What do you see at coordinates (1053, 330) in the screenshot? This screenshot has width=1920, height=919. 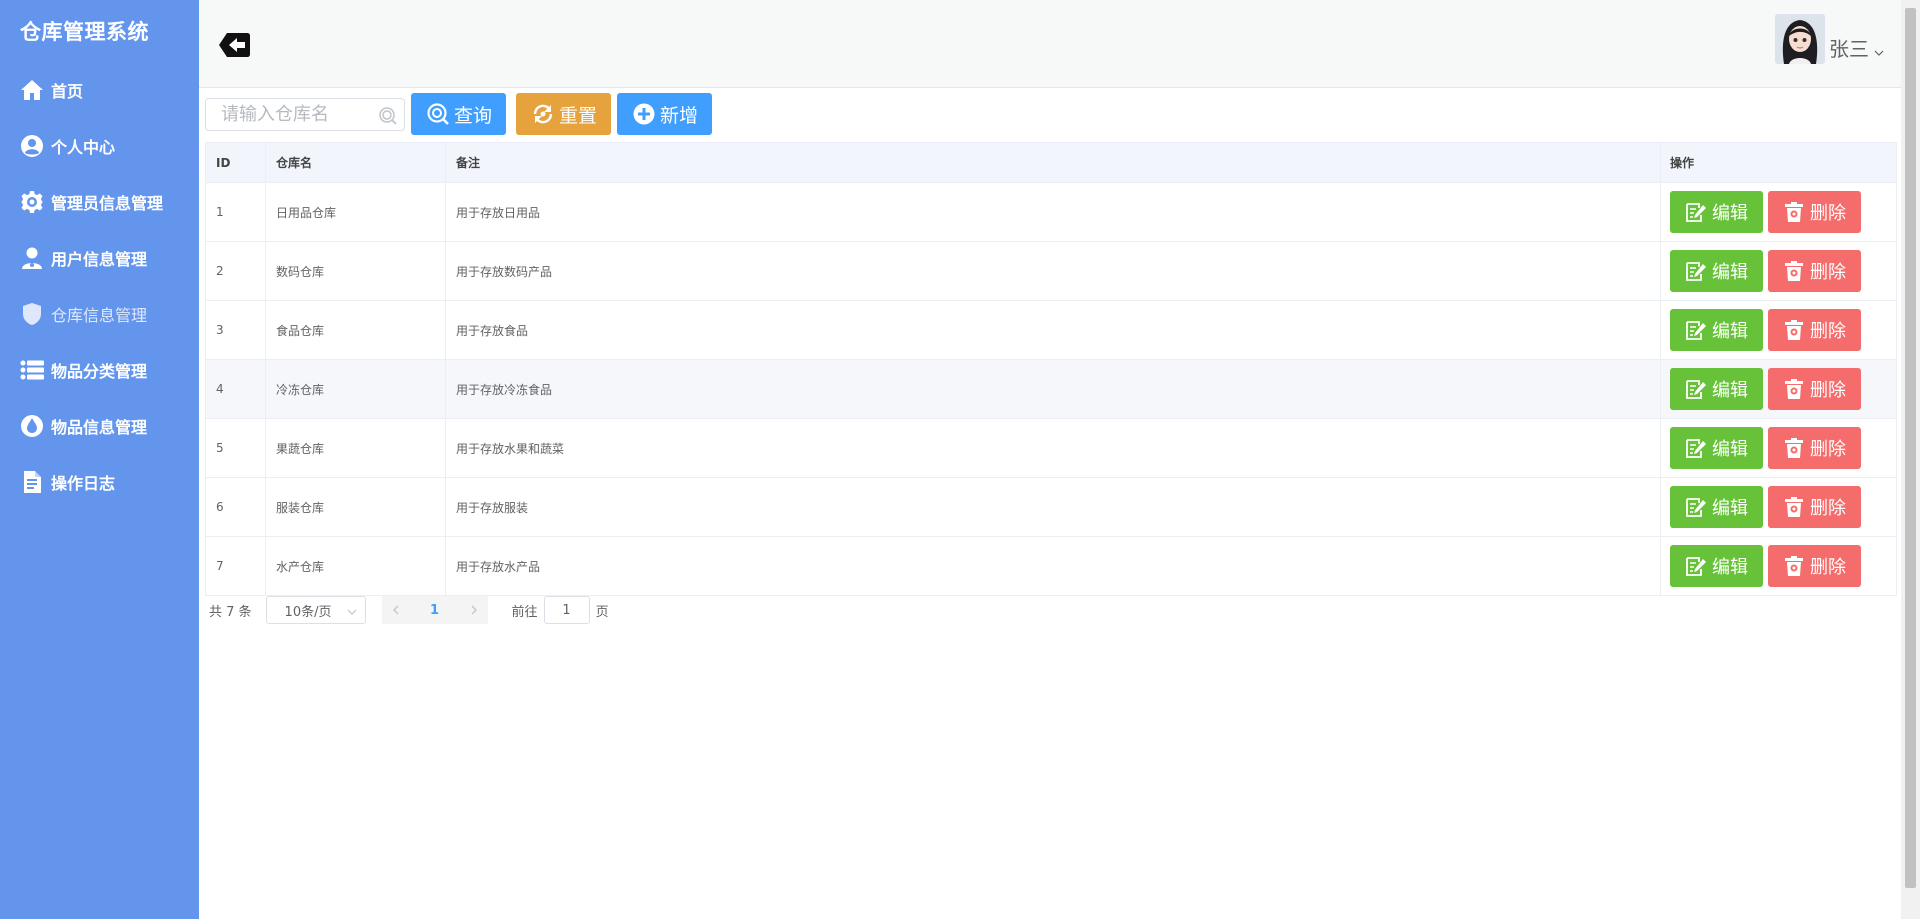 I see `cell-remark: 用于存放食品` at bounding box center [1053, 330].